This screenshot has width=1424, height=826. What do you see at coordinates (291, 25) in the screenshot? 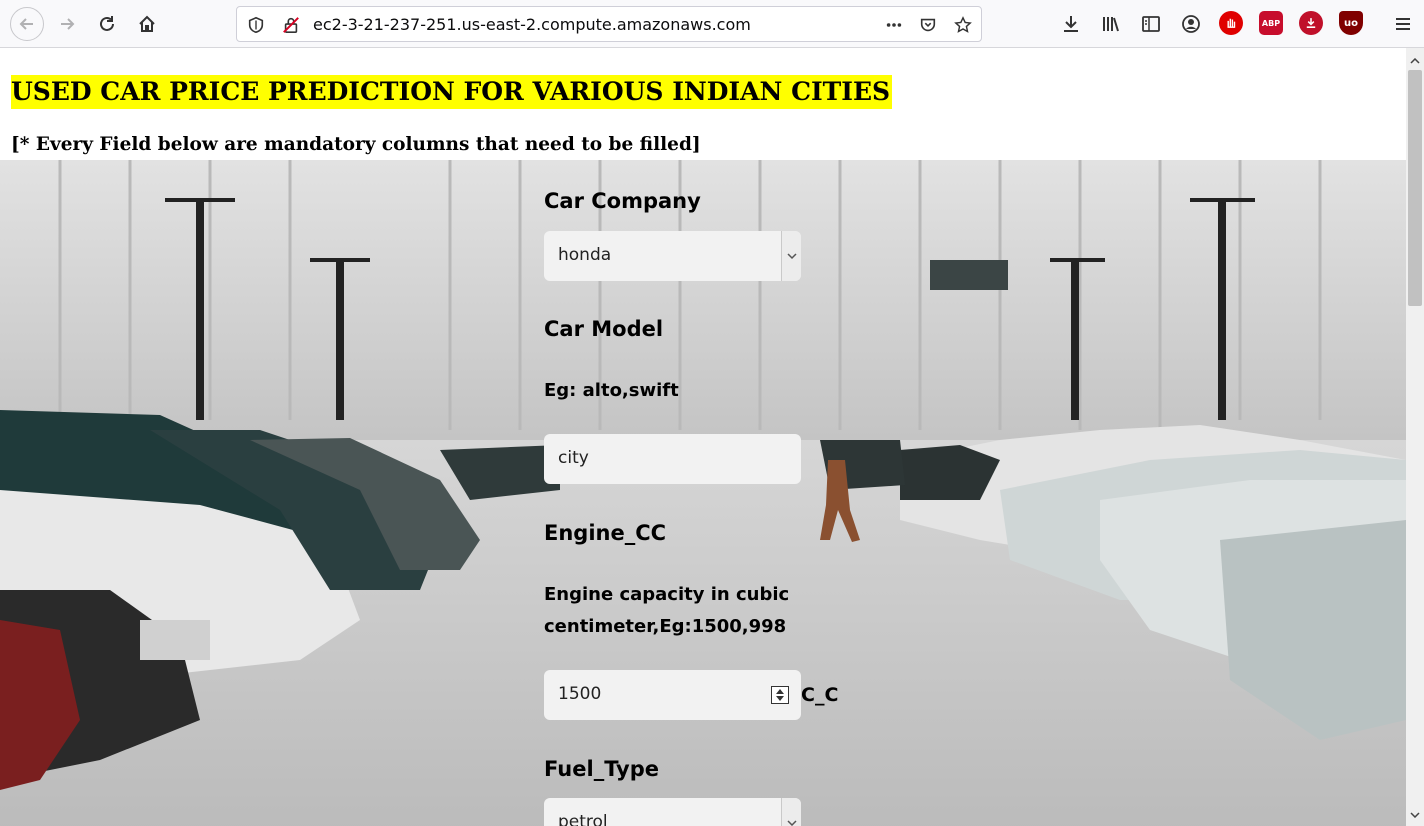
I see `insecure-lock-icon` at bounding box center [291, 25].